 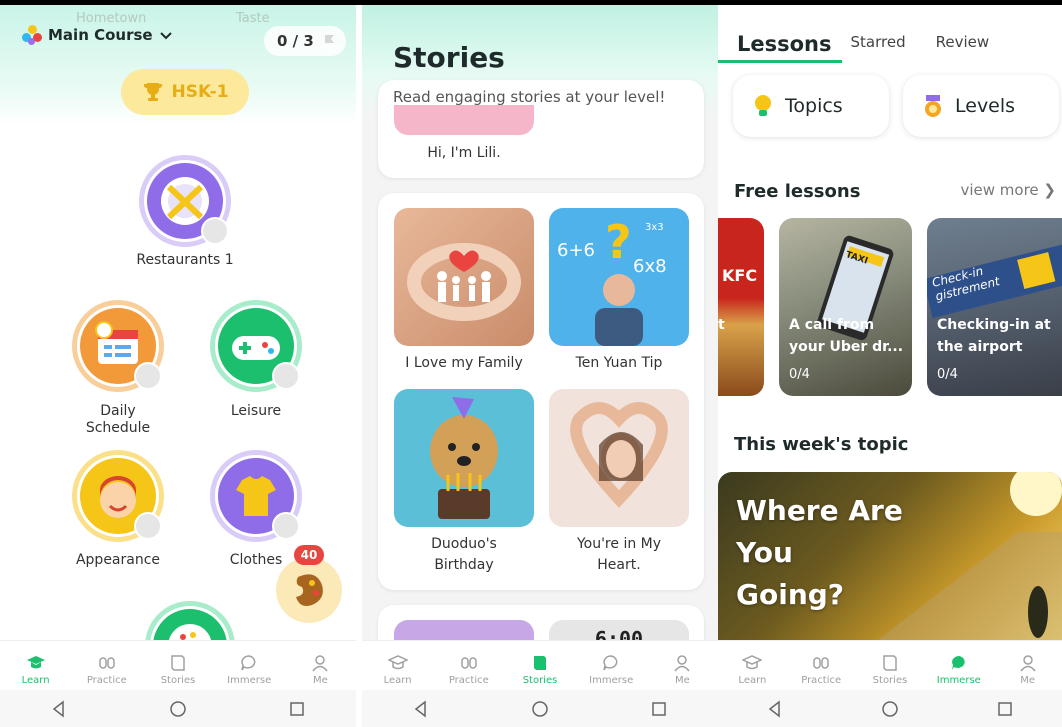 I want to click on topics-button: Topics, so click(x=811, y=106).